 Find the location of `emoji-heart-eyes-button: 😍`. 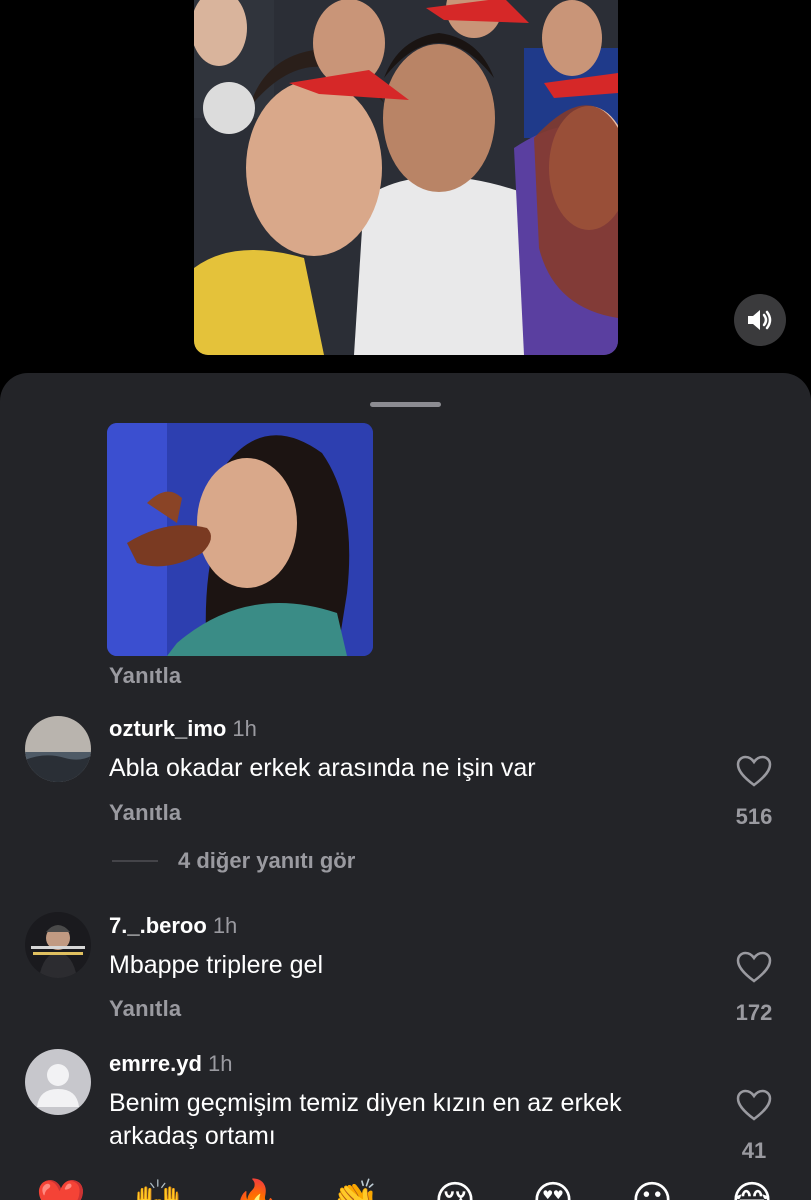

emoji-heart-eyes-button: 😍 is located at coordinates (553, 1188).